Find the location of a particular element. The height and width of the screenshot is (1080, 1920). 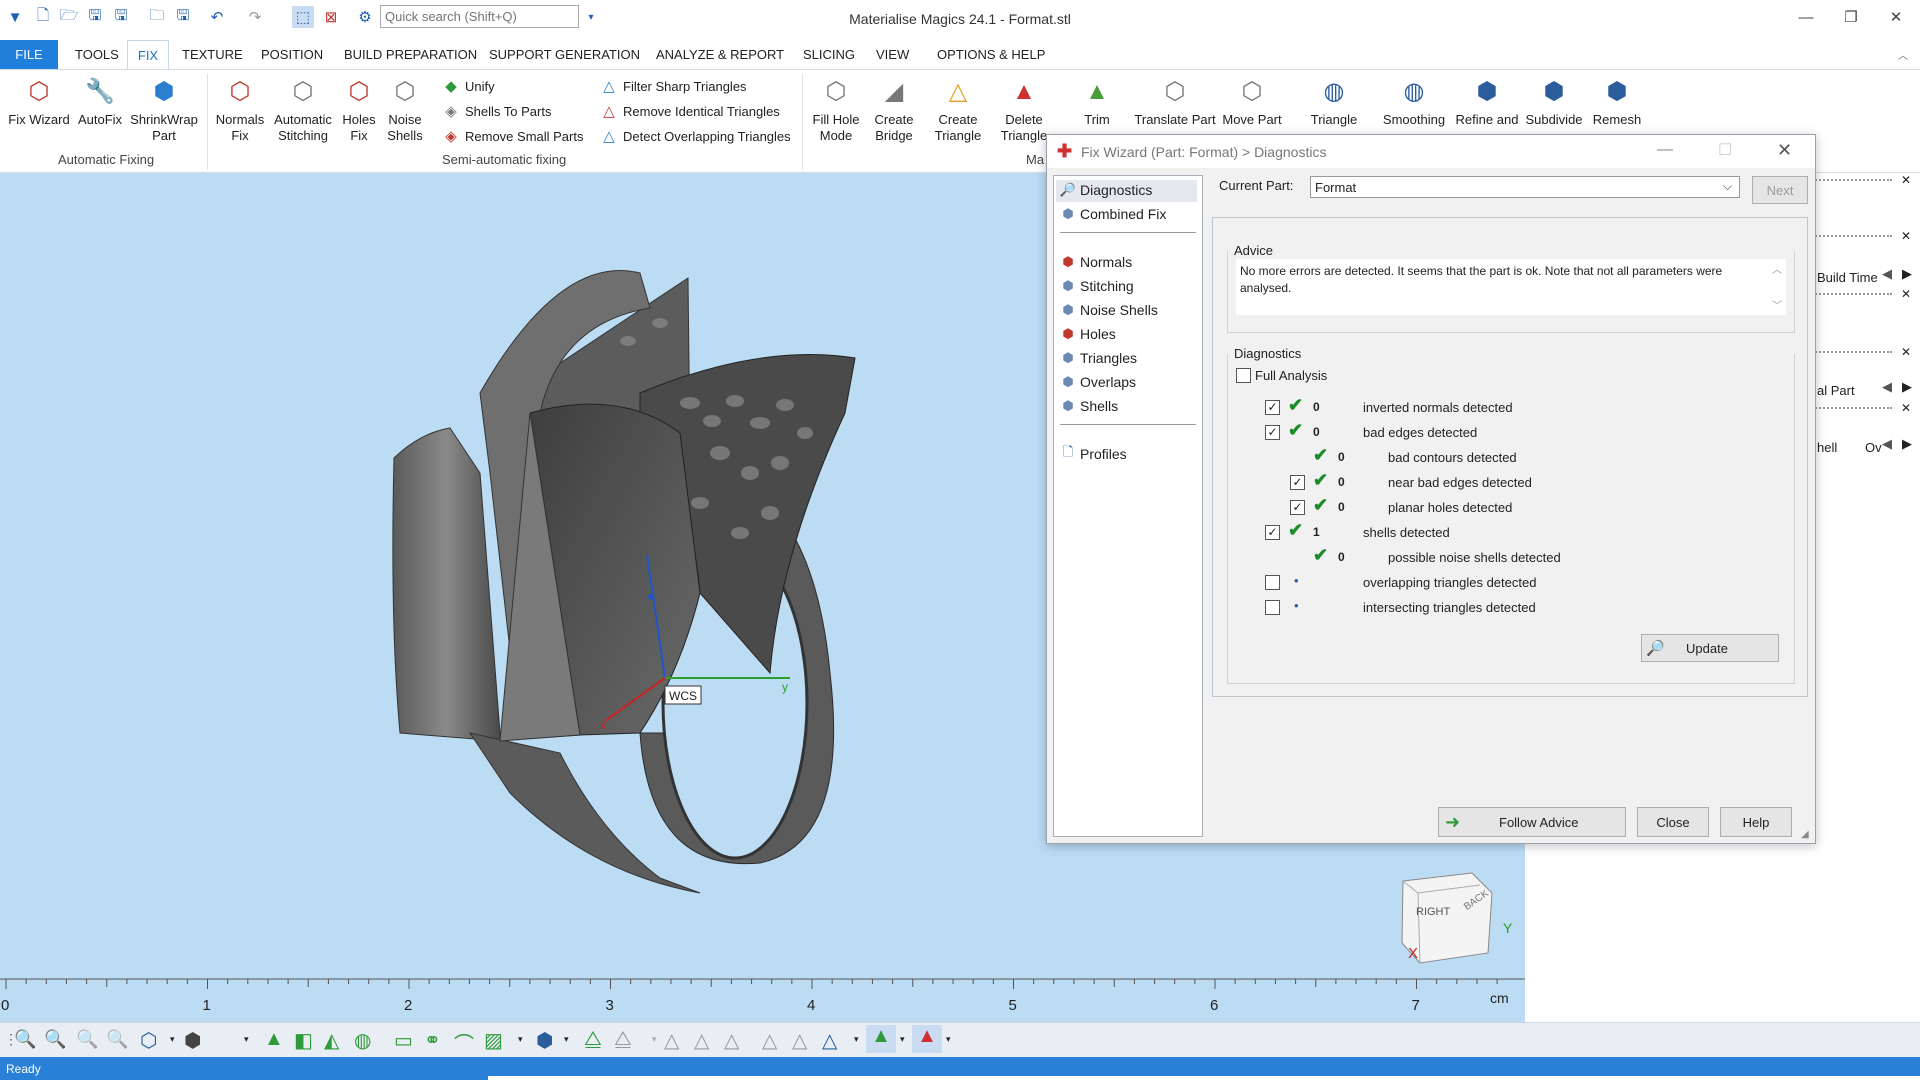

mark-connected-icon: △ is located at coordinates (731, 1040).